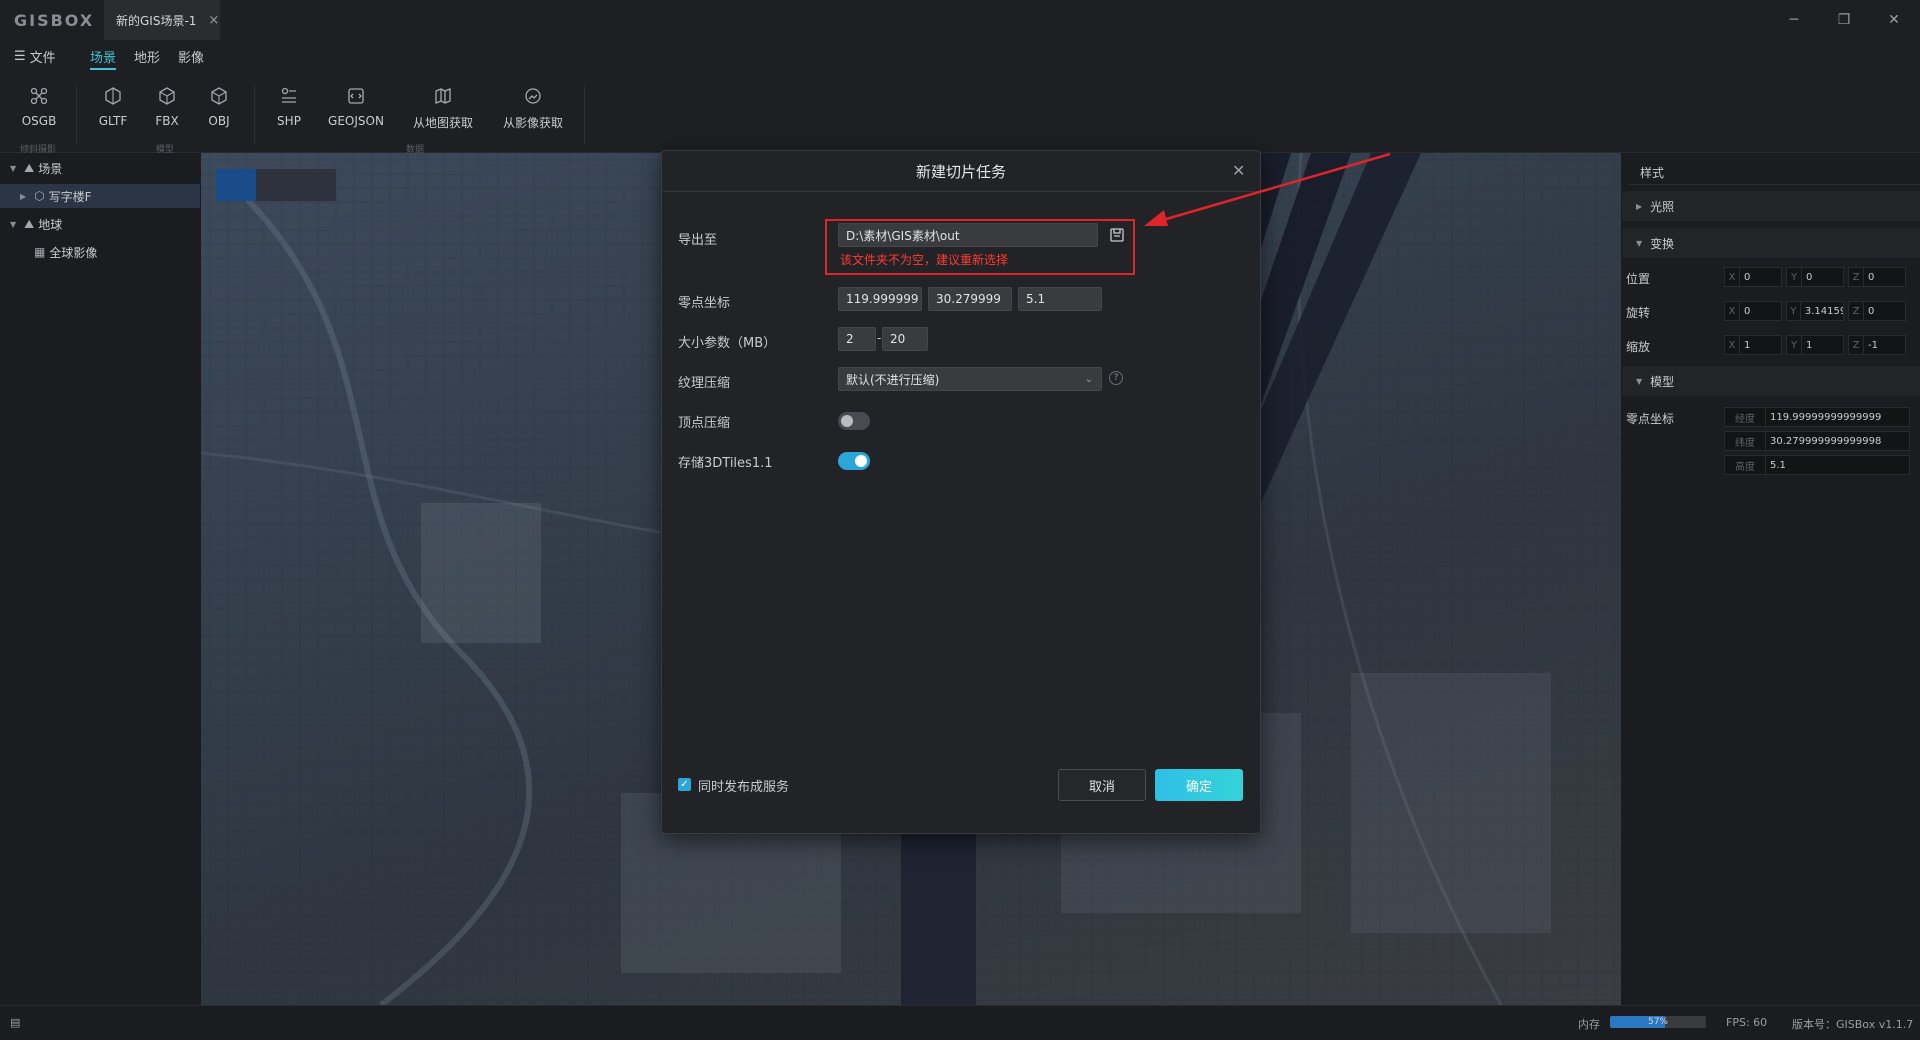 The height and width of the screenshot is (1040, 1920). I want to click on menu-imagery: 影像, so click(191, 56).